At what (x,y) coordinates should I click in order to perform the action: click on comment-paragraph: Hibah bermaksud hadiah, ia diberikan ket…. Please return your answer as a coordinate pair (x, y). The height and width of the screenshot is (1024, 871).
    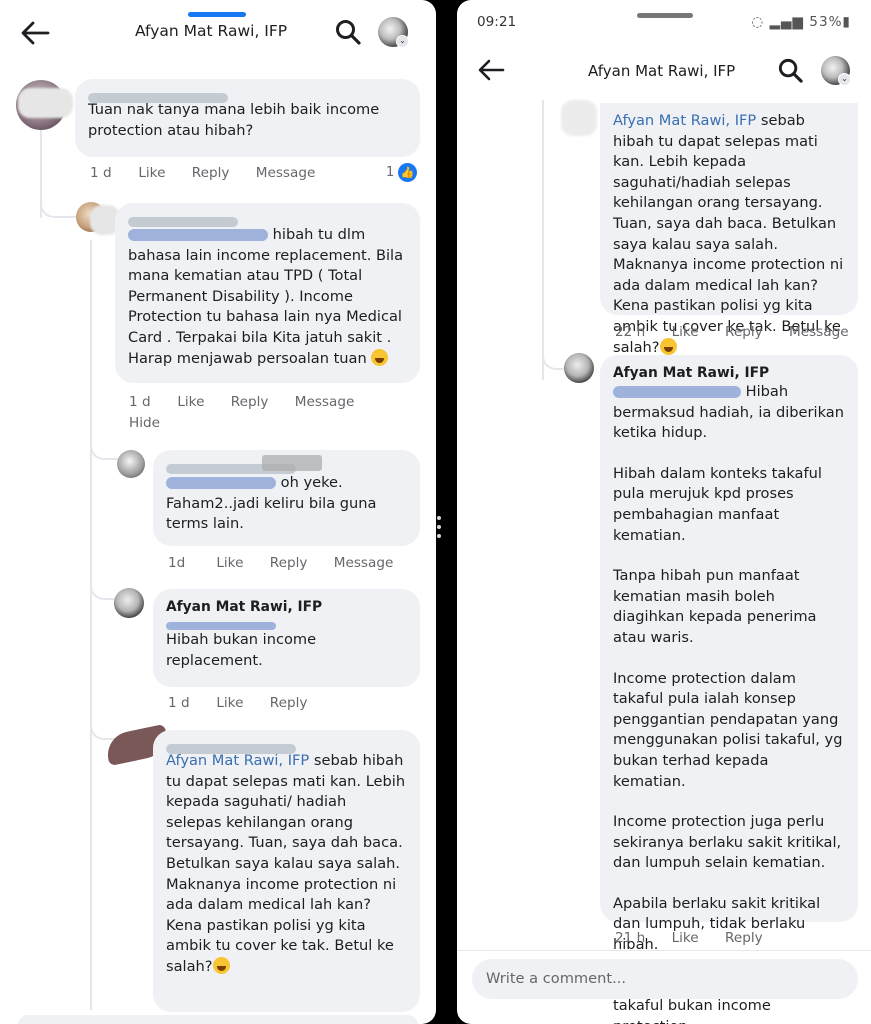
    Looking at the image, I should click on (729, 413).